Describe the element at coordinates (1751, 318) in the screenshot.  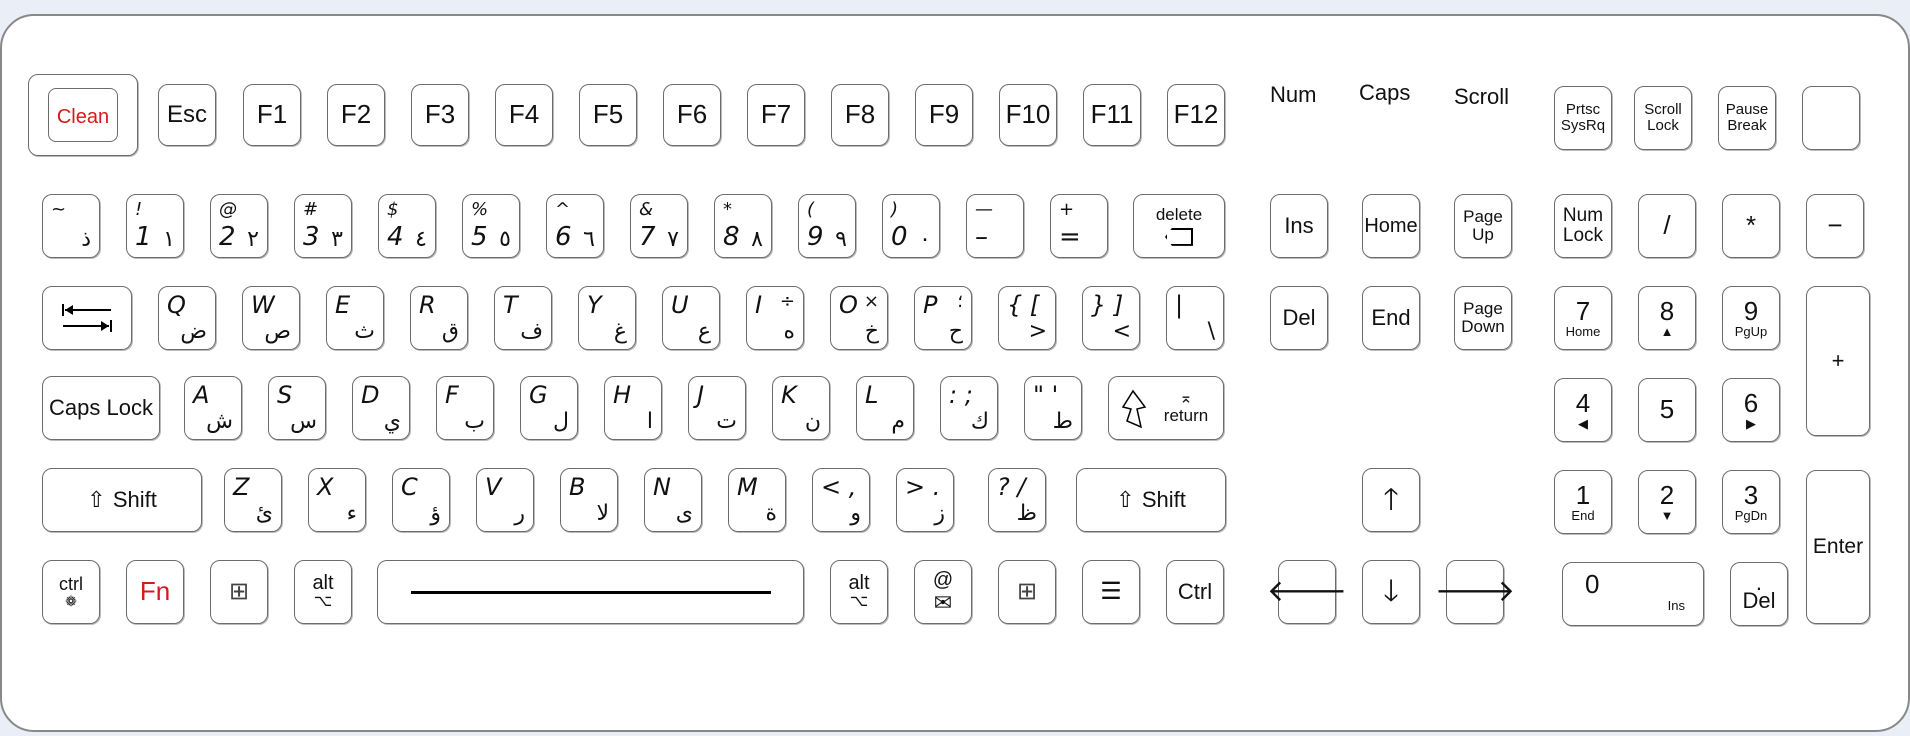
I see `numpad-9-key: 9 PgUp` at that location.